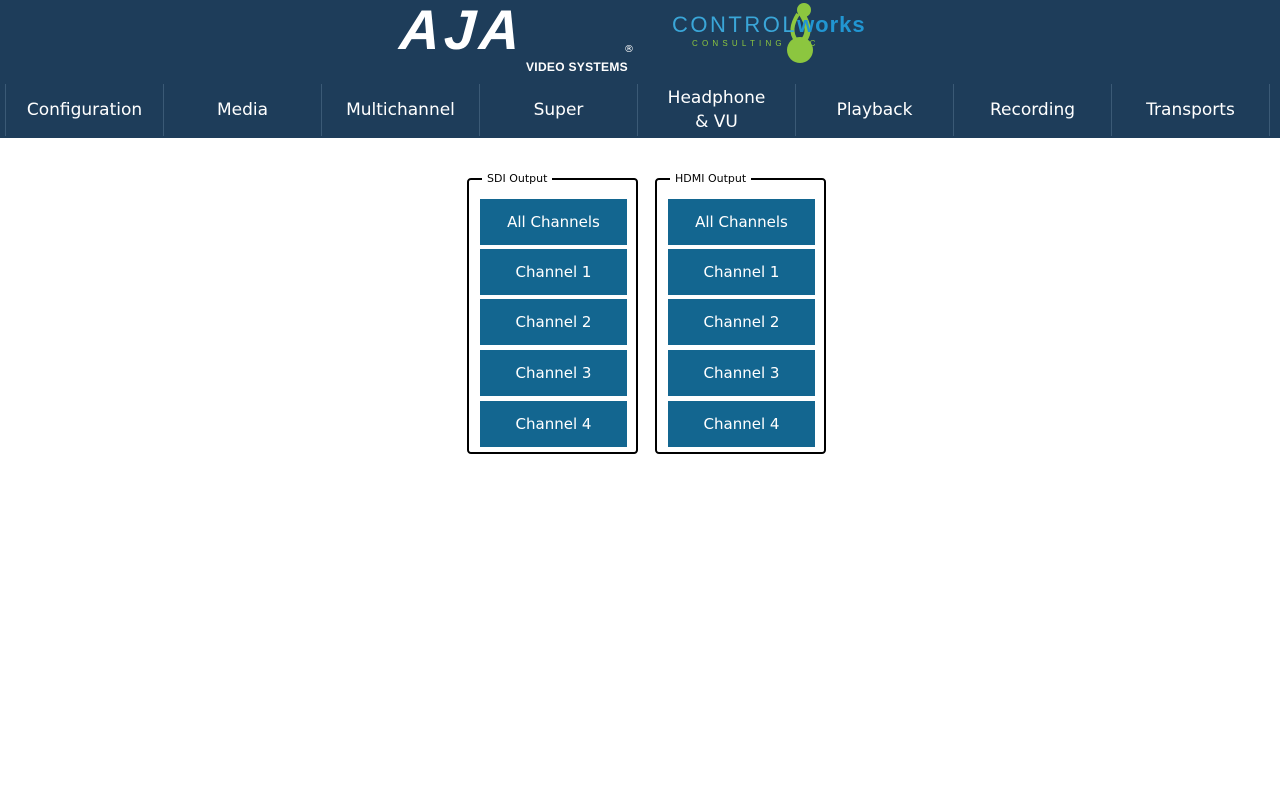  Describe the element at coordinates (517, 179) in the screenshot. I see `sdi-output-legend: SDI Output` at that location.